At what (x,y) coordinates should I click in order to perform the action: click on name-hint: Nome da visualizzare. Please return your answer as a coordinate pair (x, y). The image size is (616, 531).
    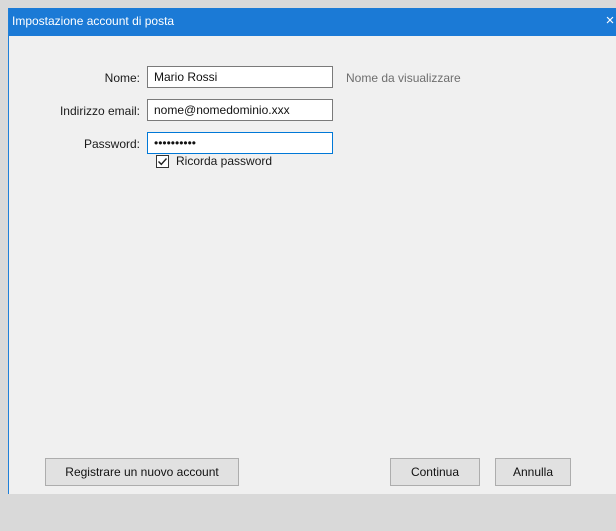
    Looking at the image, I should click on (403, 78).